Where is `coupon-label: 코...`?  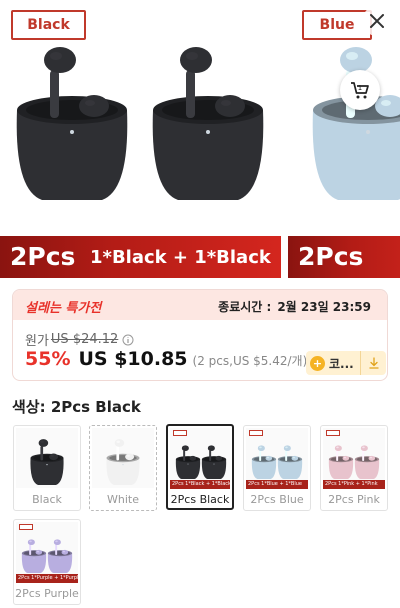
coupon-label: 코... is located at coordinates (341, 363).